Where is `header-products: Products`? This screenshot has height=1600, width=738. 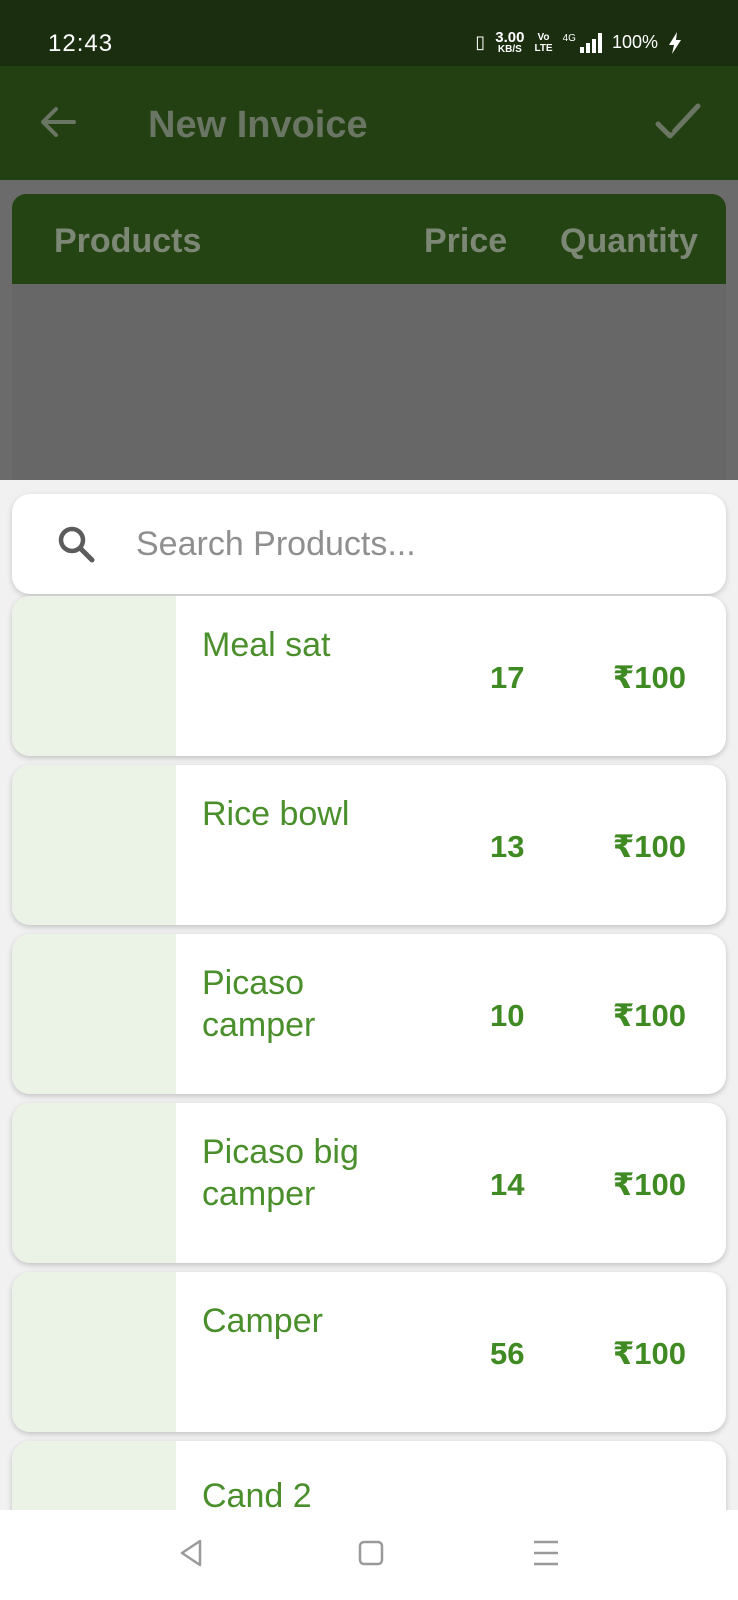 header-products: Products is located at coordinates (128, 241).